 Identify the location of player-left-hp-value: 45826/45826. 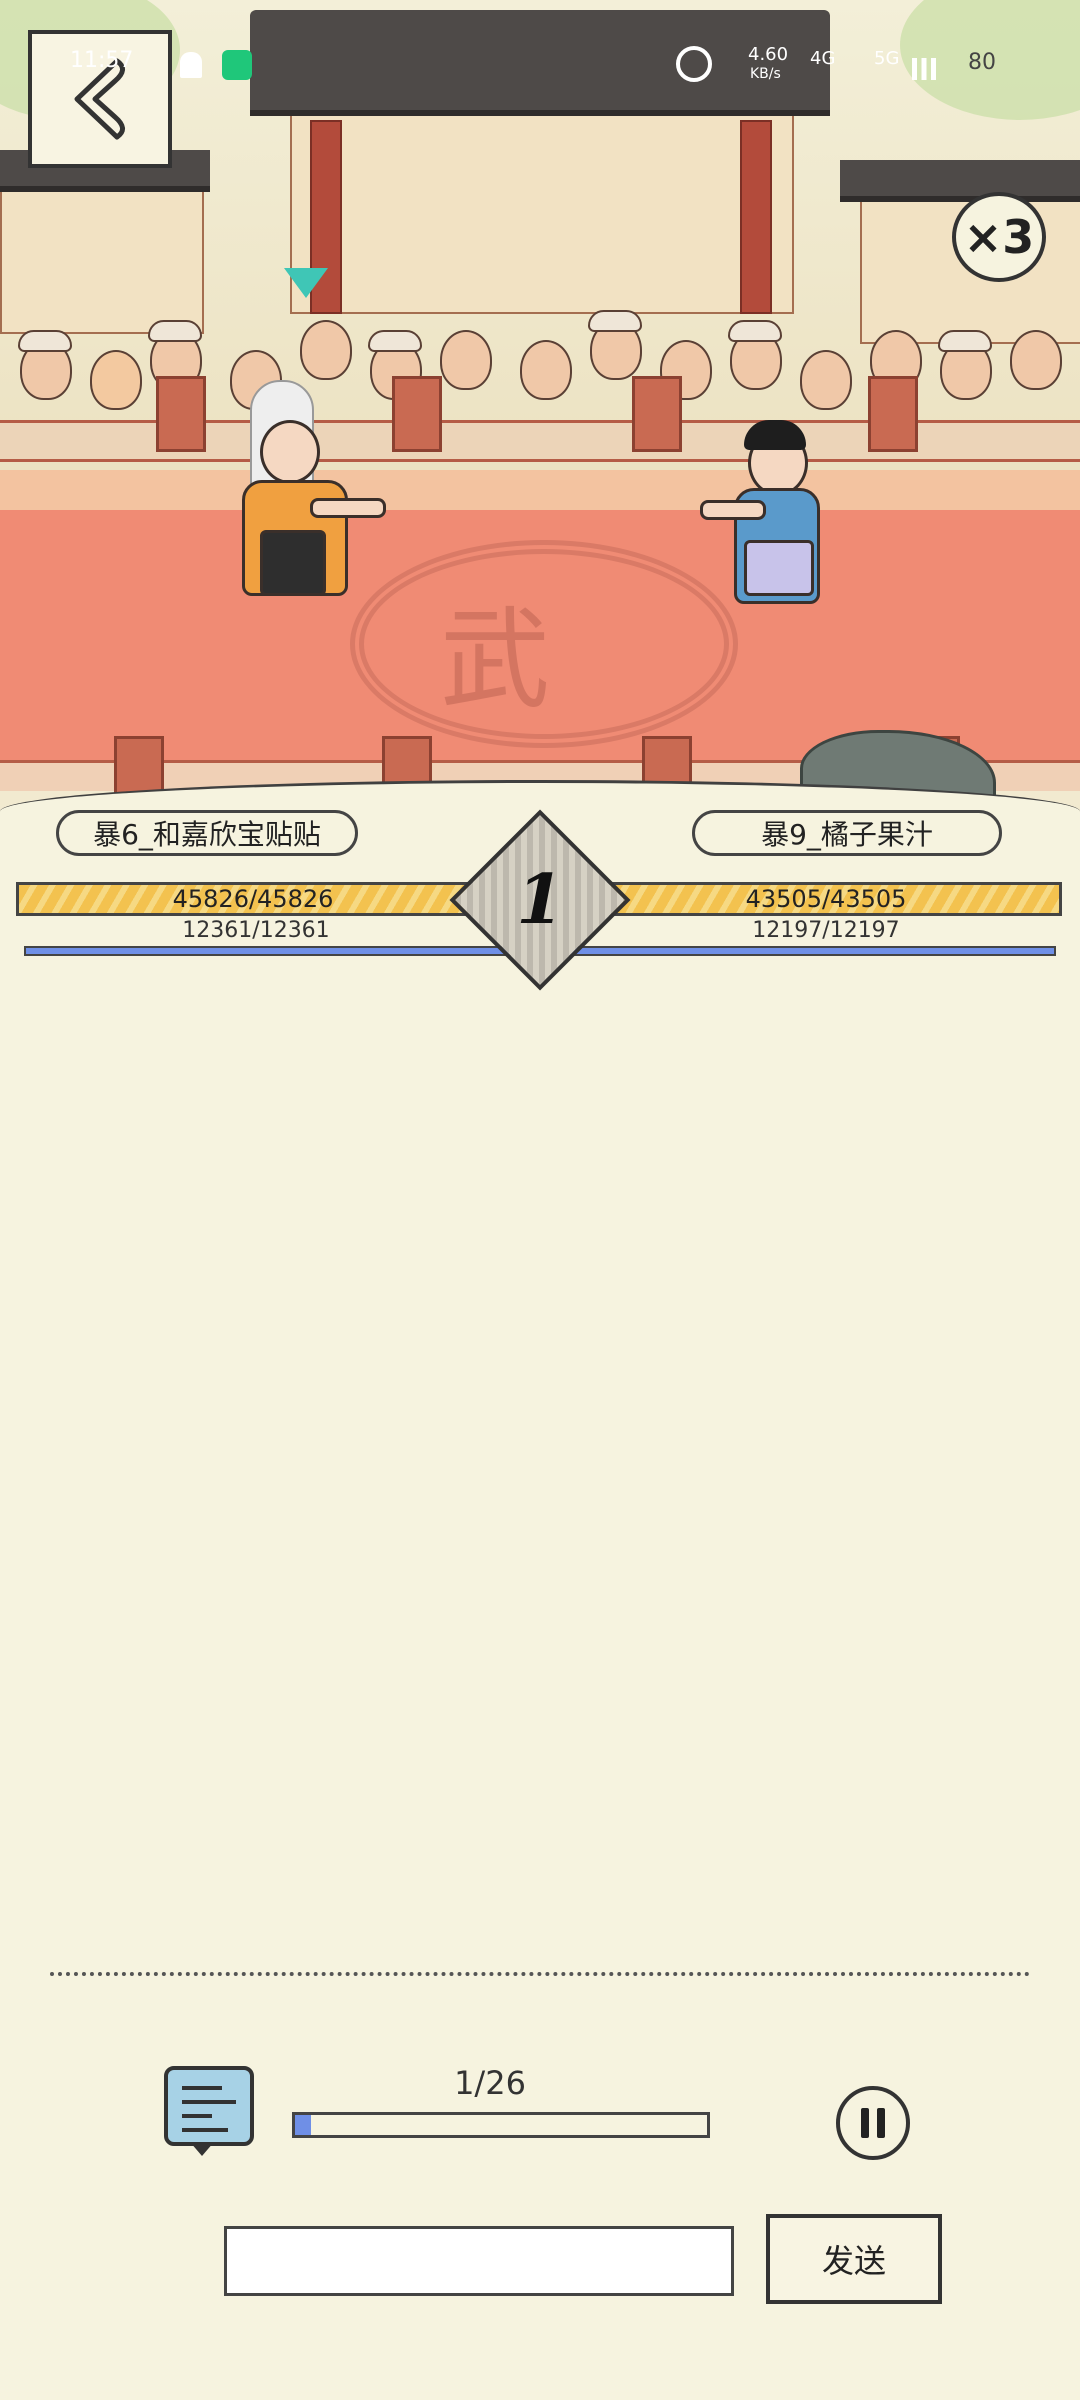
(253, 899).